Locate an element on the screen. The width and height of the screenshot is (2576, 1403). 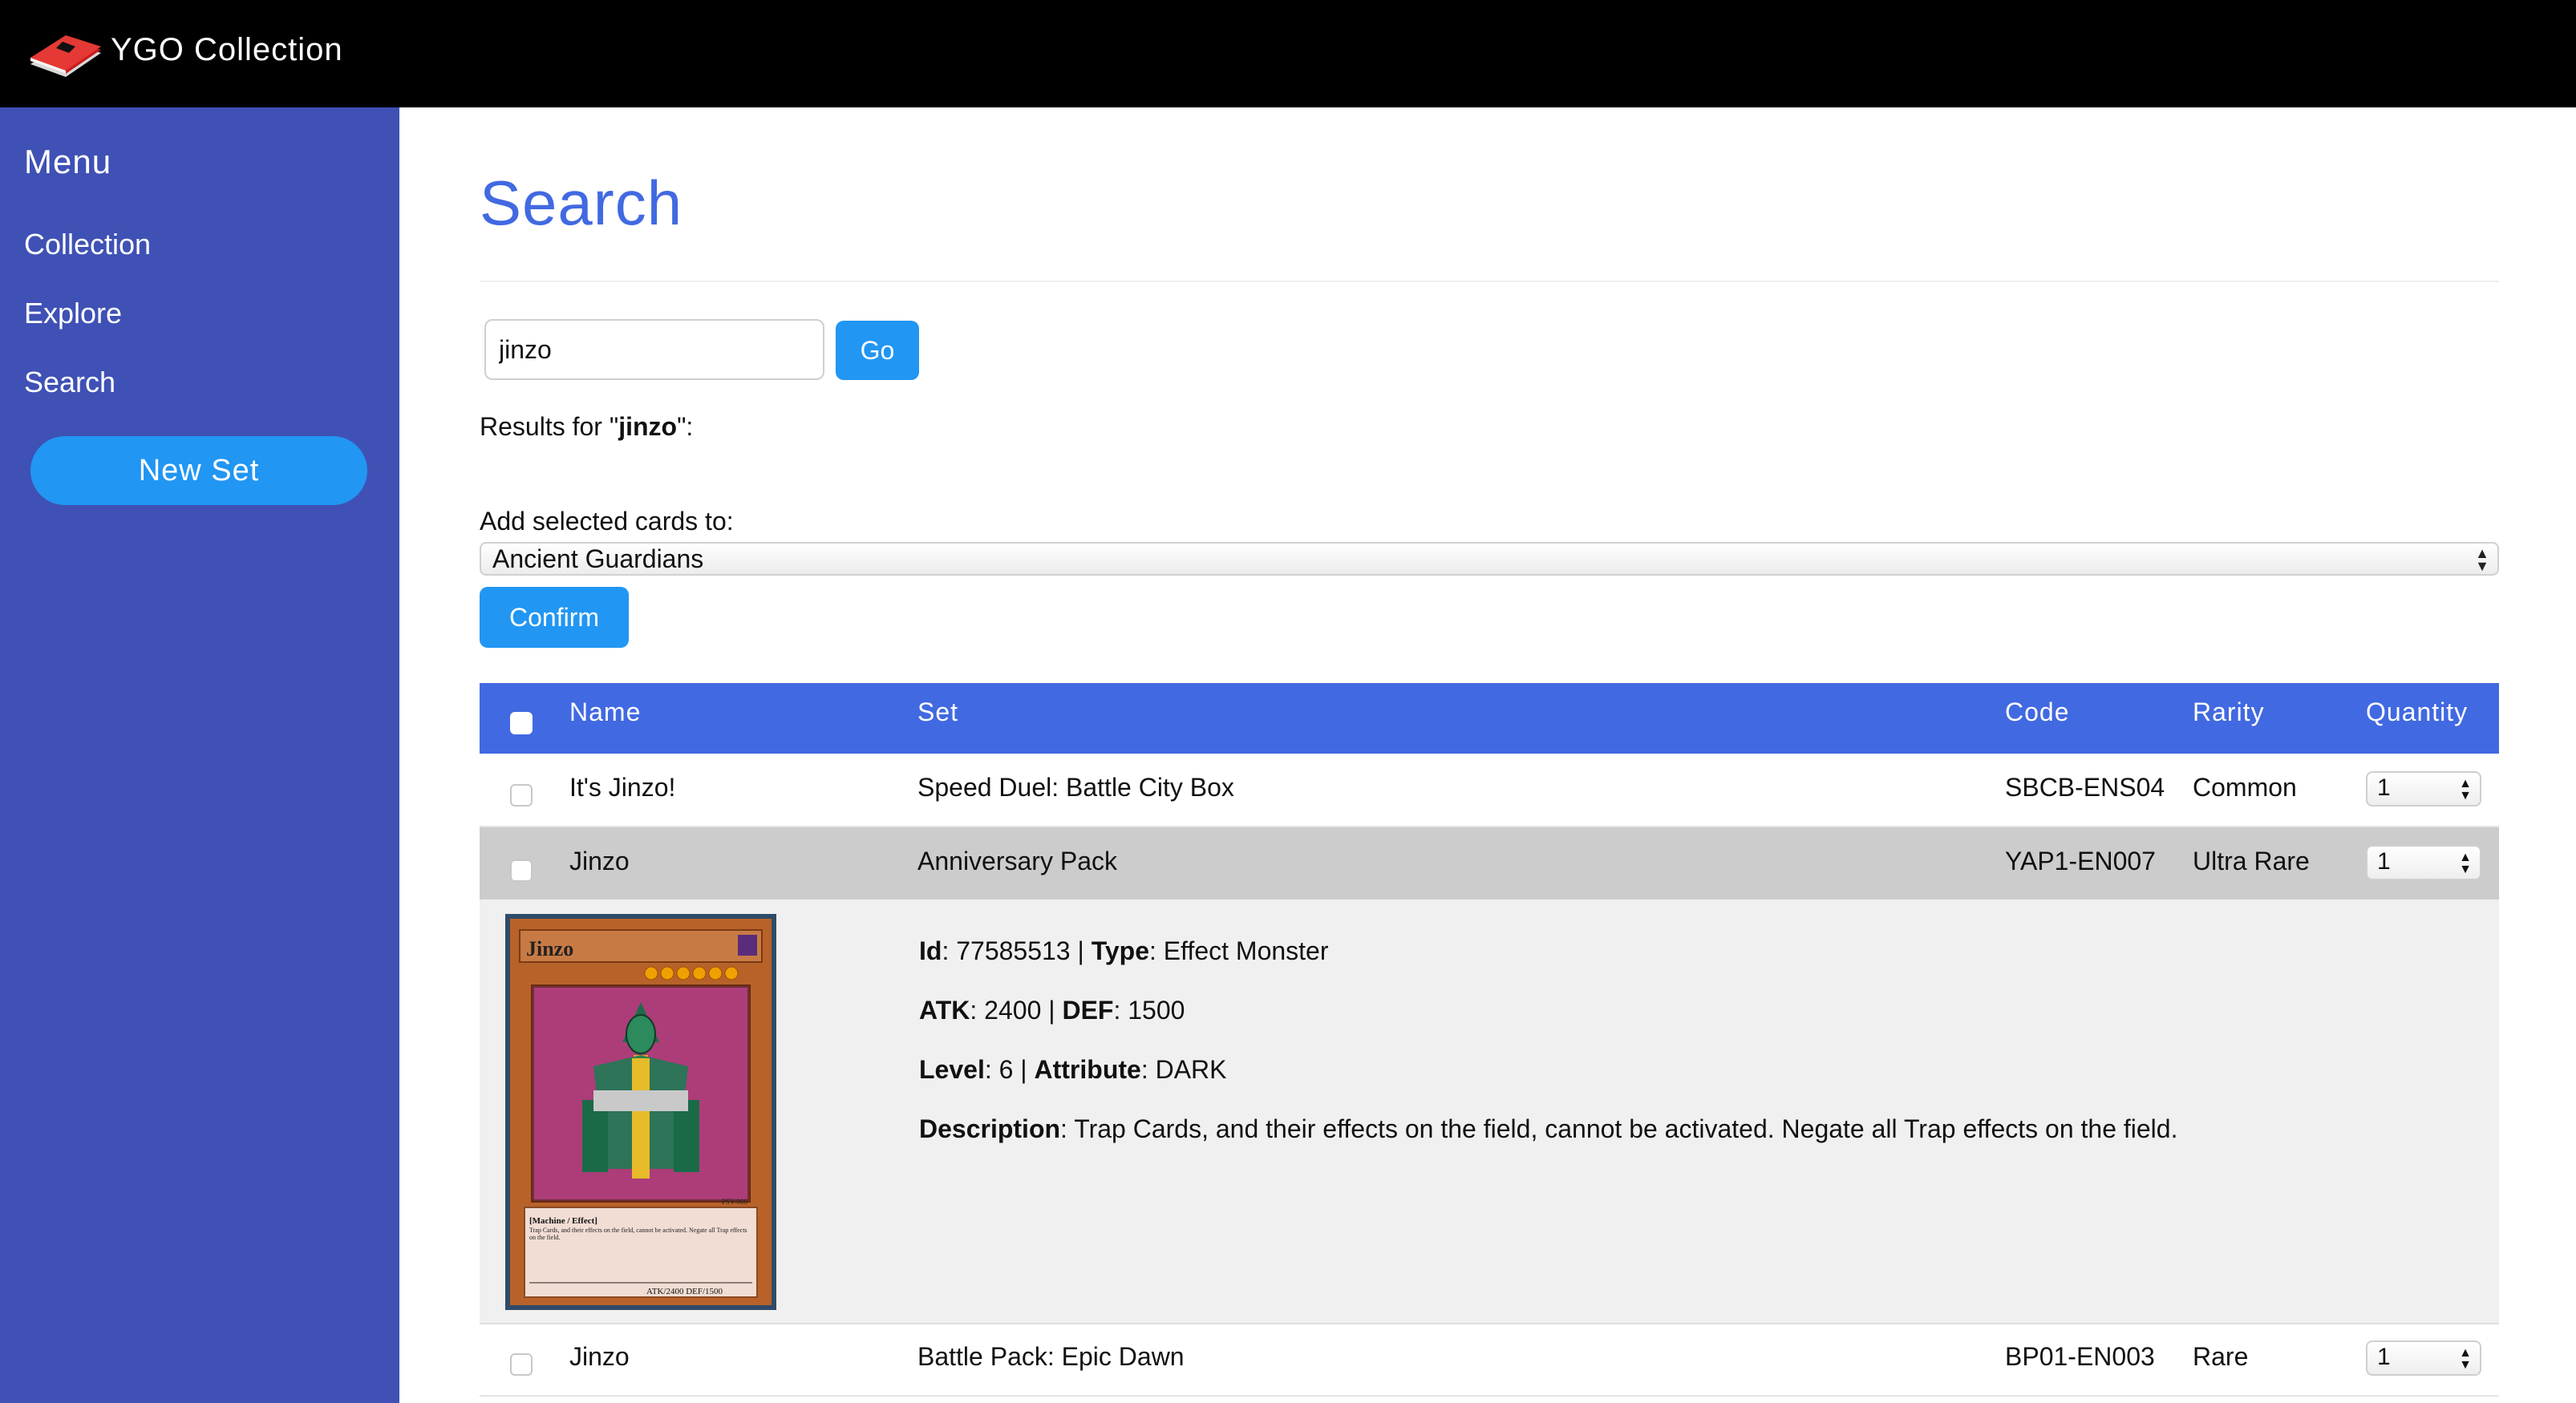
detail-level-label: Level is located at coordinates (952, 1069).